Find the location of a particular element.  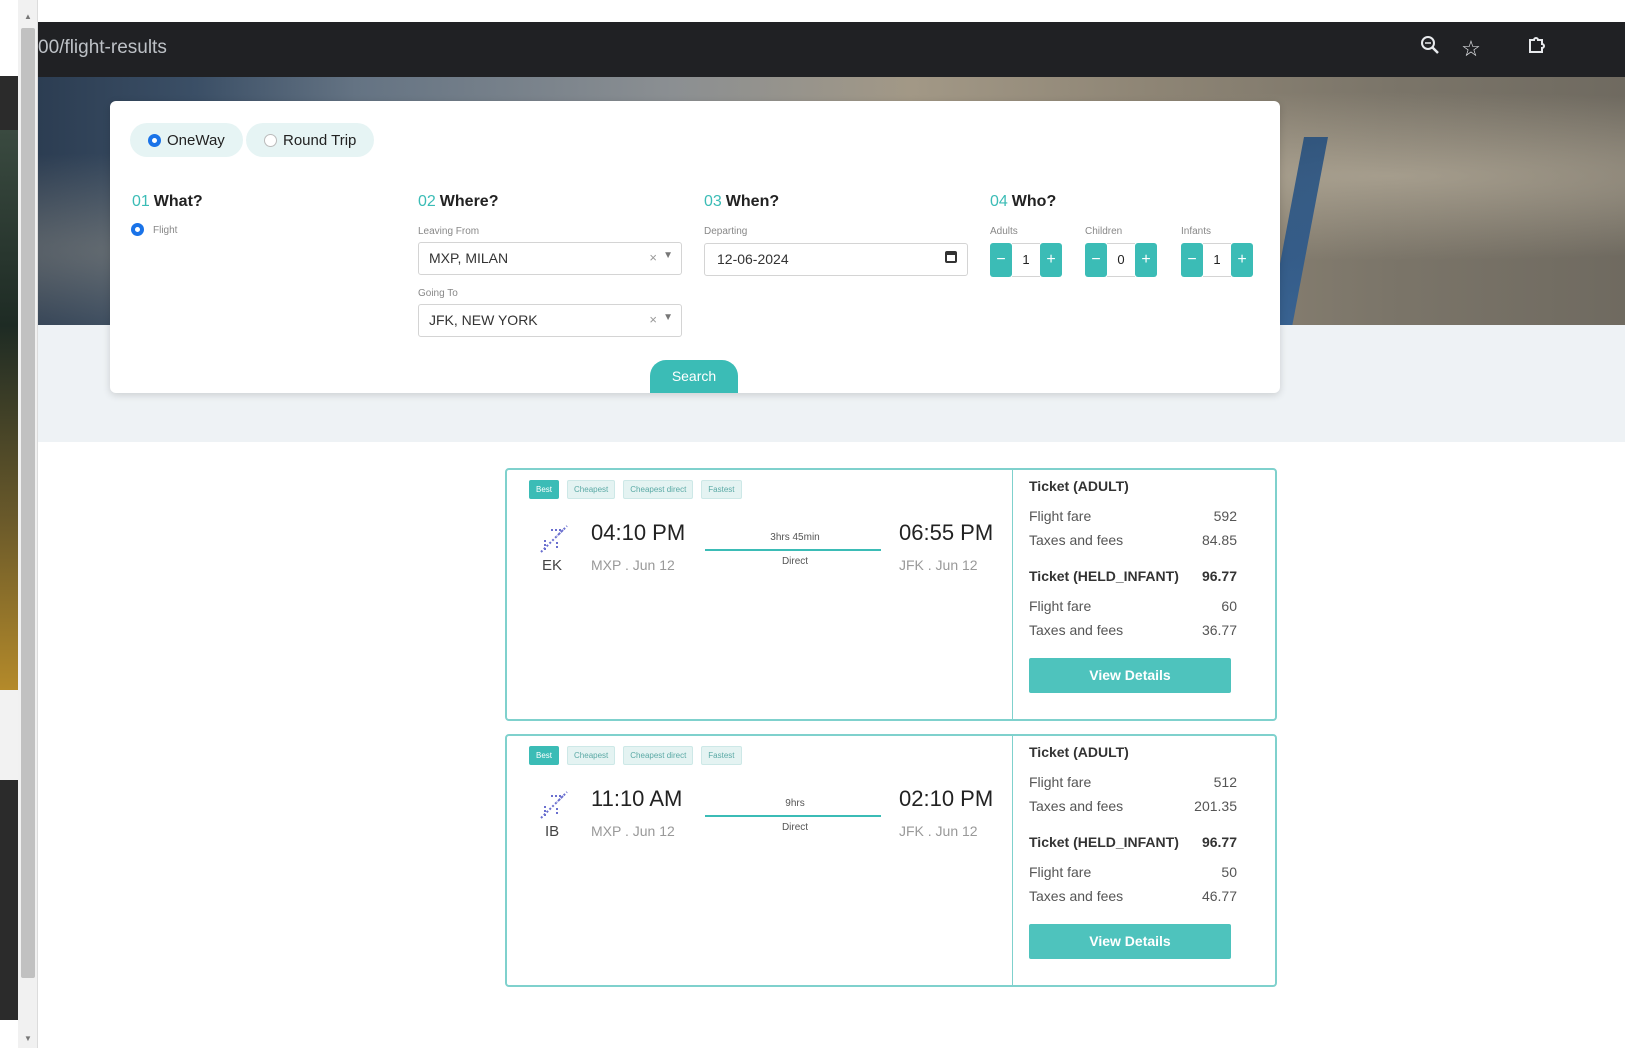

trip-type-roundtrip: Round Trip is located at coordinates (310, 140).